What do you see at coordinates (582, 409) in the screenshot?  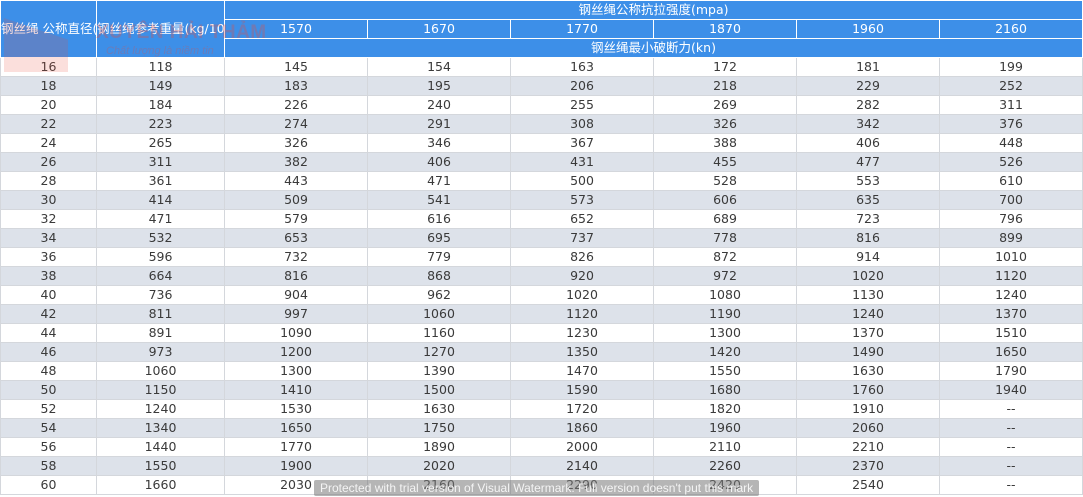 I see `force-cell: 1720` at bounding box center [582, 409].